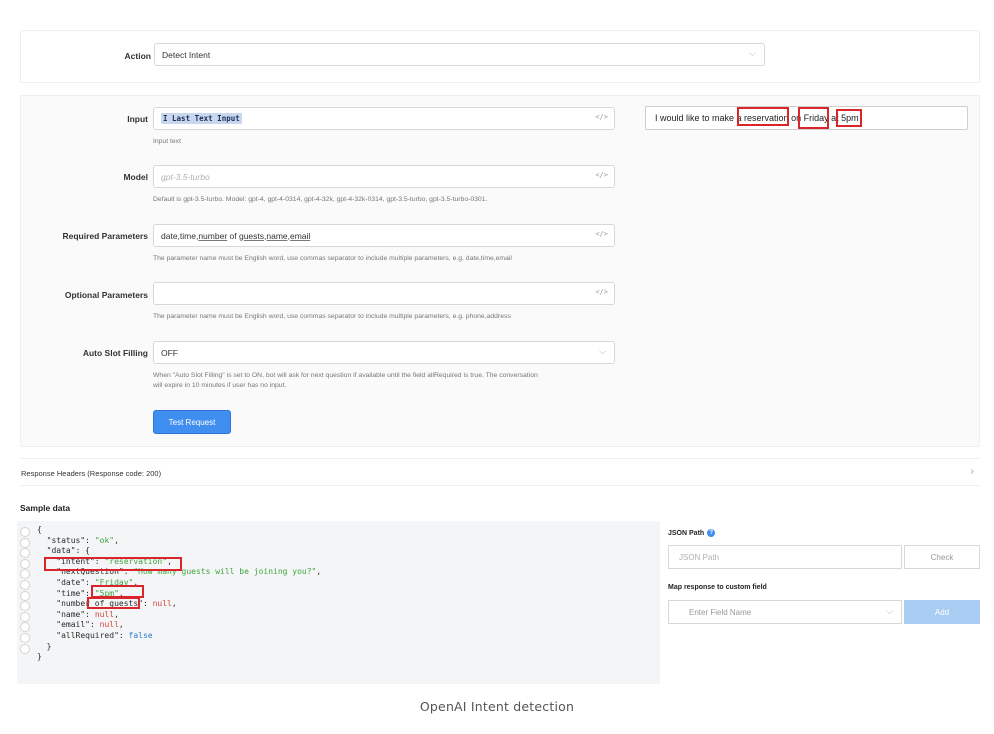  What do you see at coordinates (137, 119) in the screenshot?
I see `input-label: Input` at bounding box center [137, 119].